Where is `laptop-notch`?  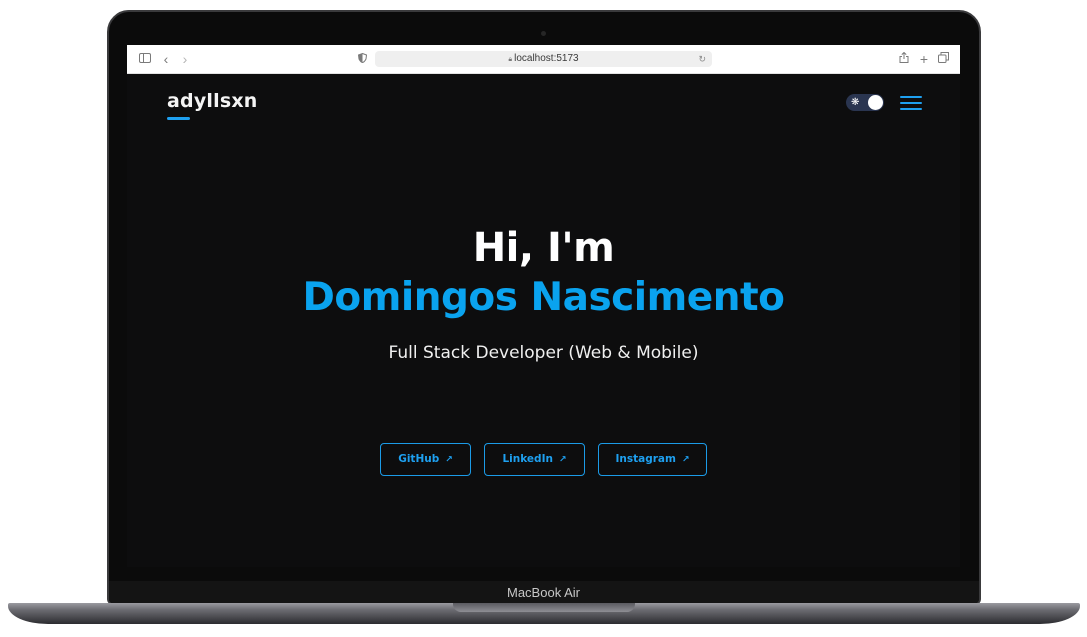
laptop-notch is located at coordinates (544, 607).